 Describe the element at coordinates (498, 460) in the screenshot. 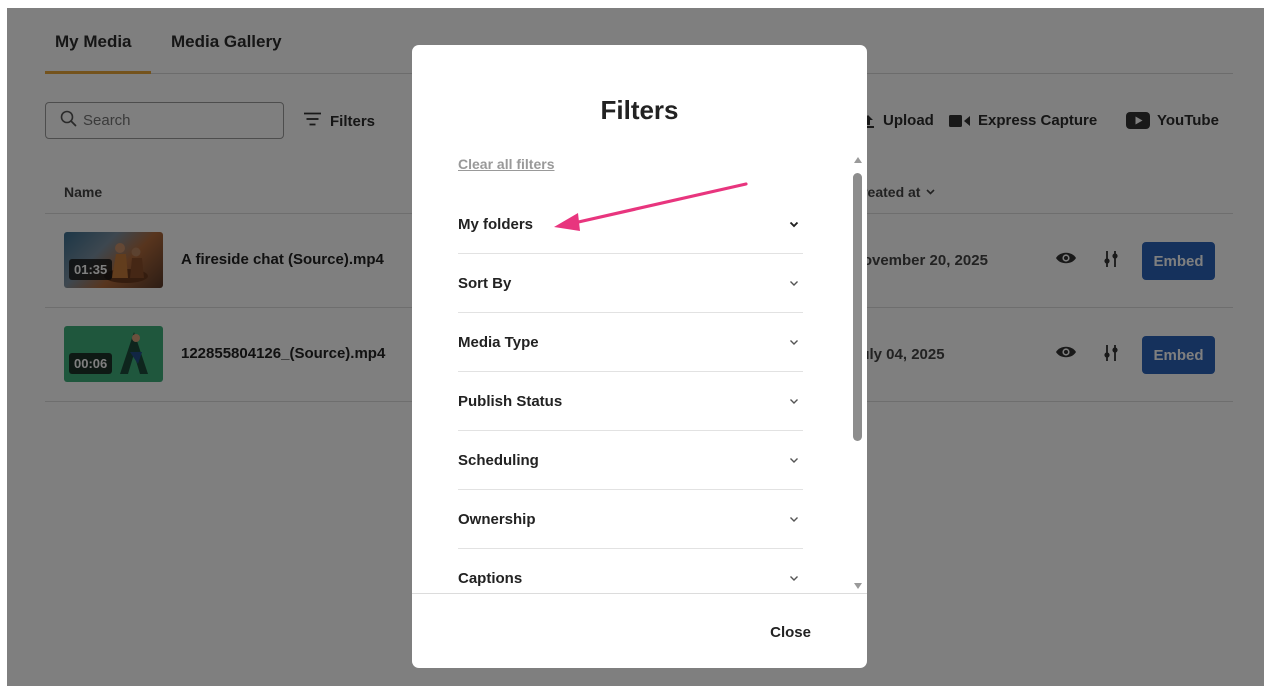

I see `filter-section-label: Scheduling` at that location.